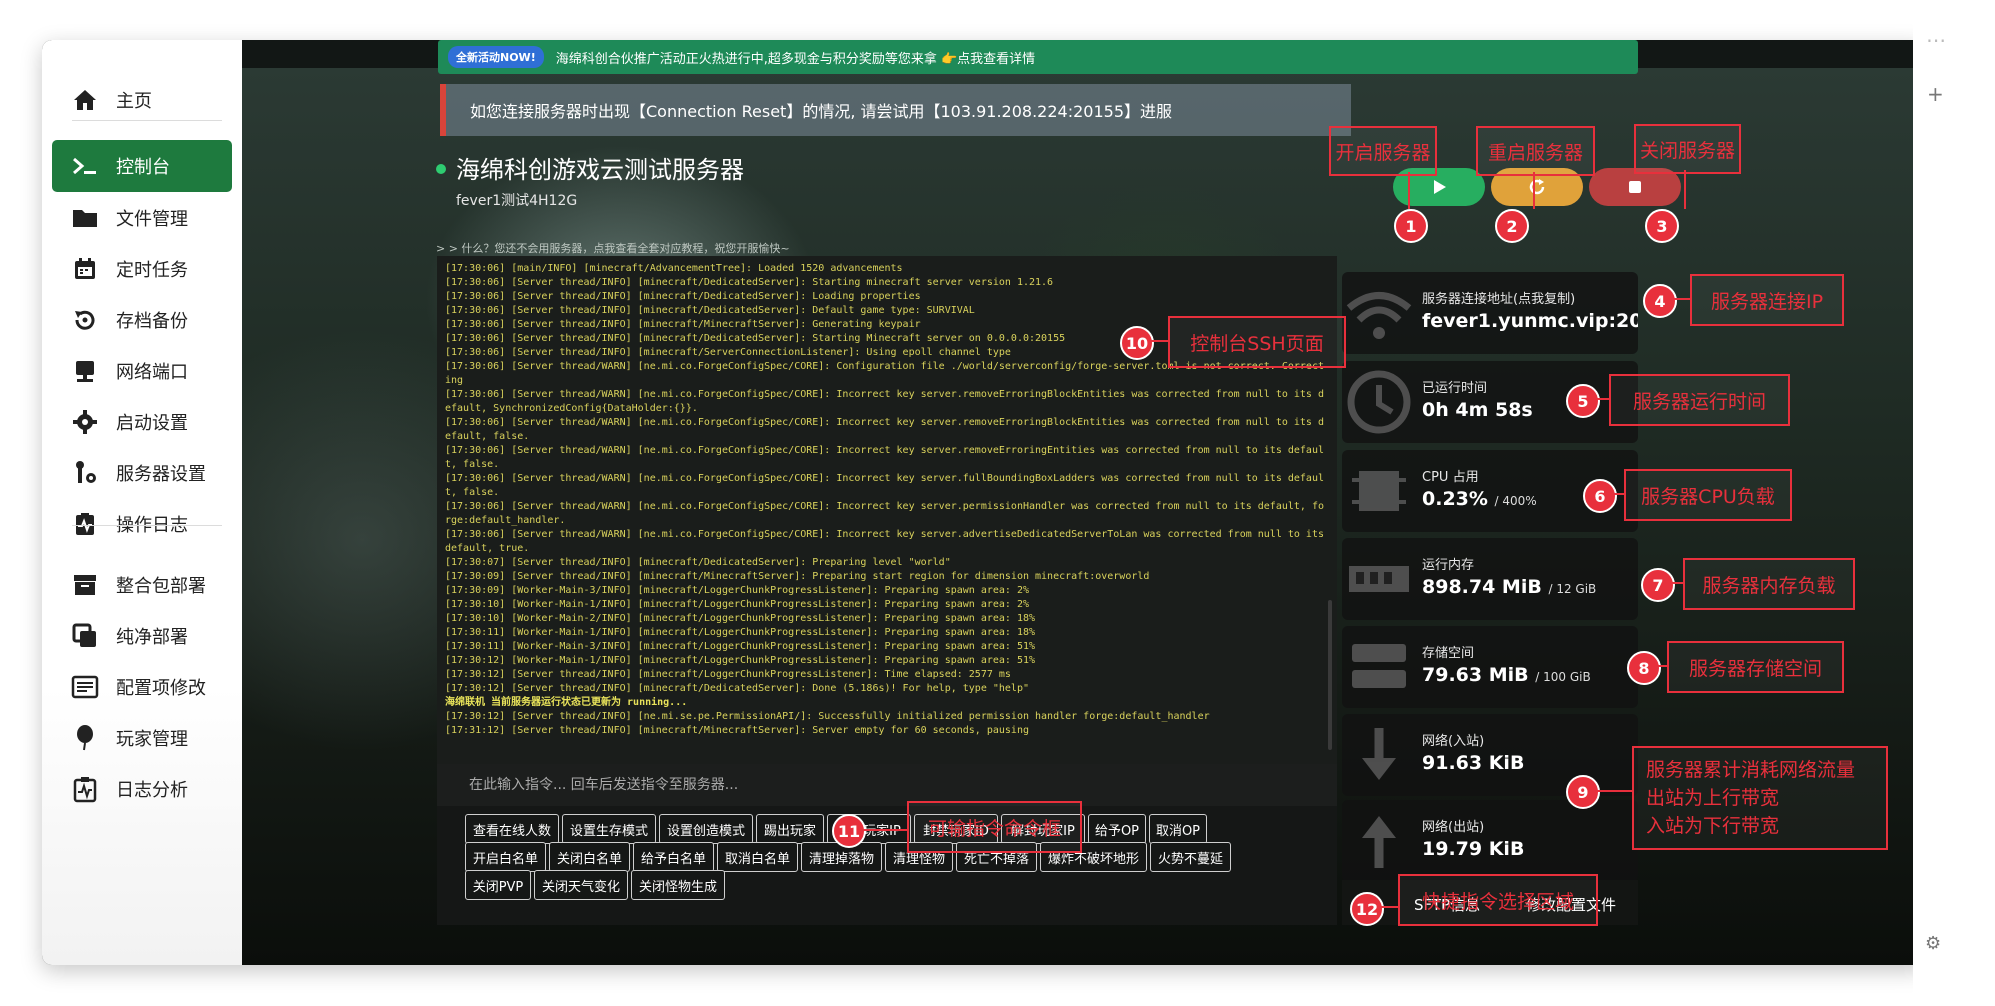 The width and height of the screenshot is (1995, 1006). What do you see at coordinates (152, 219) in the screenshot?
I see `sidebar-item-label: 文件管理` at bounding box center [152, 219].